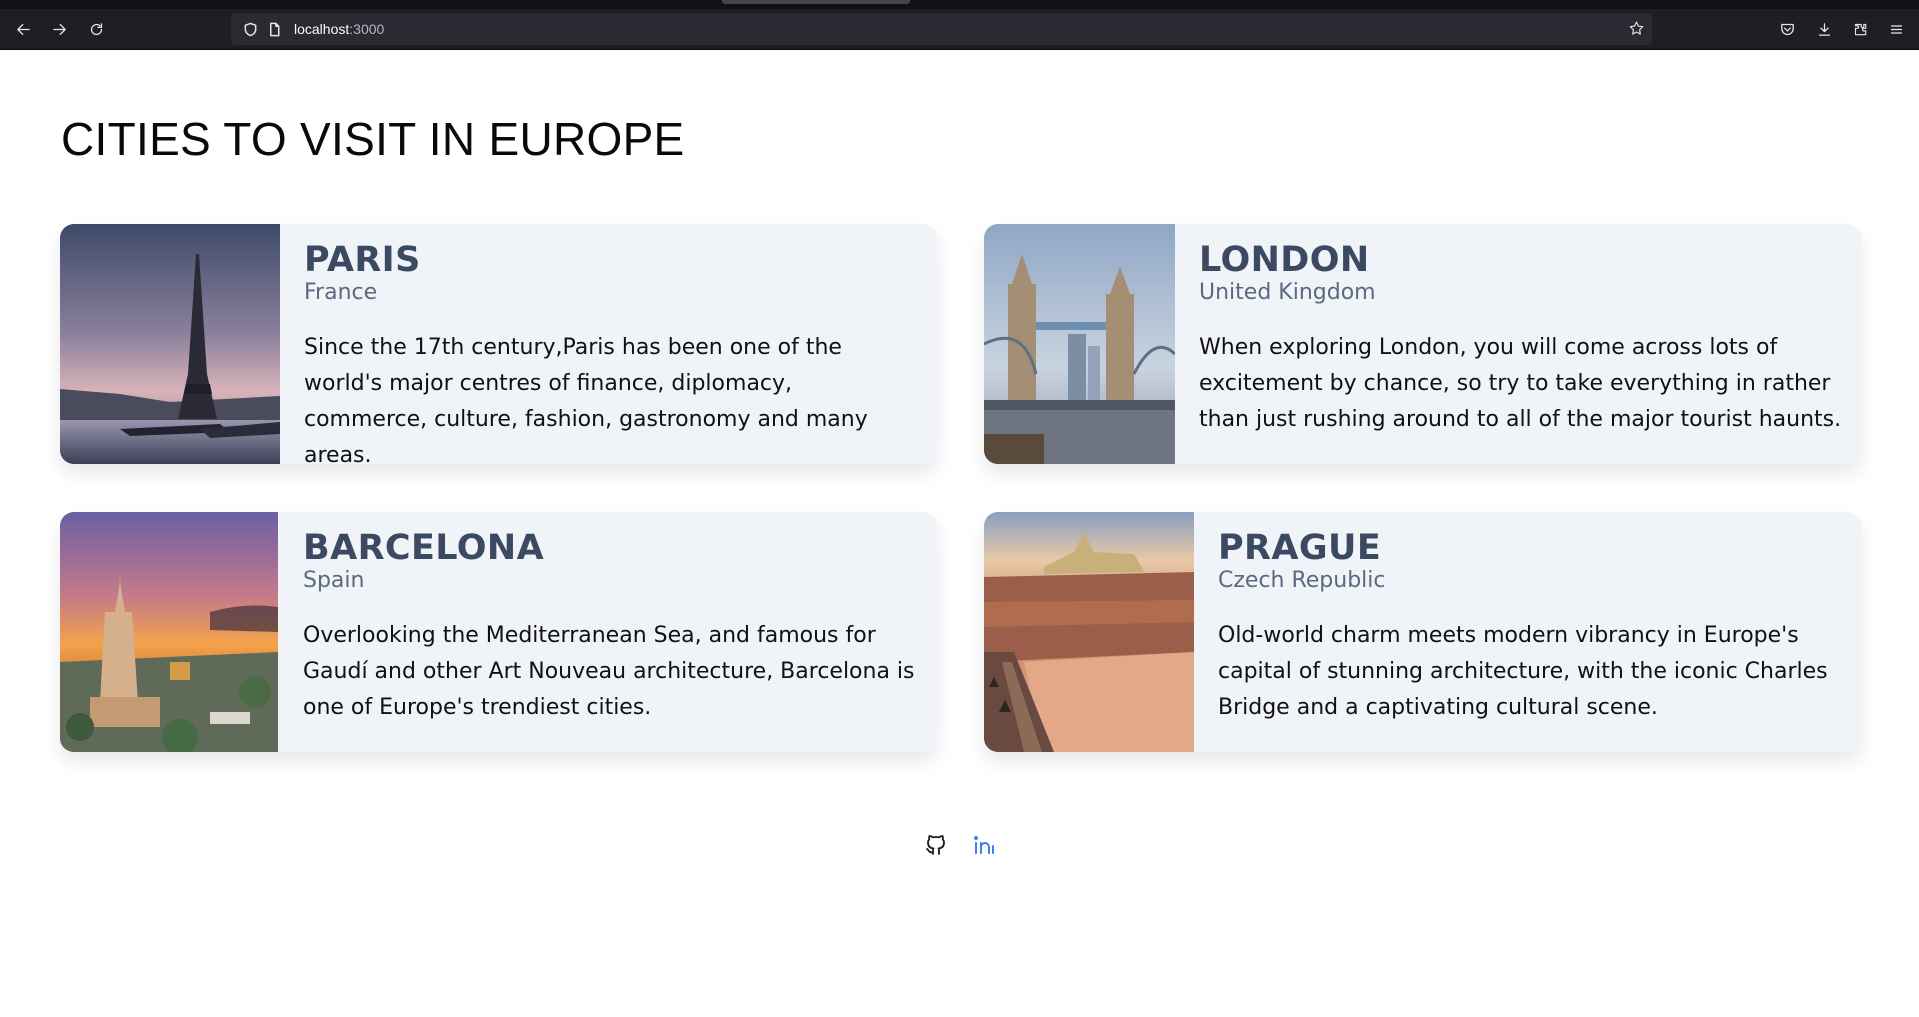  I want to click on barcelona-photo, so click(169, 632).